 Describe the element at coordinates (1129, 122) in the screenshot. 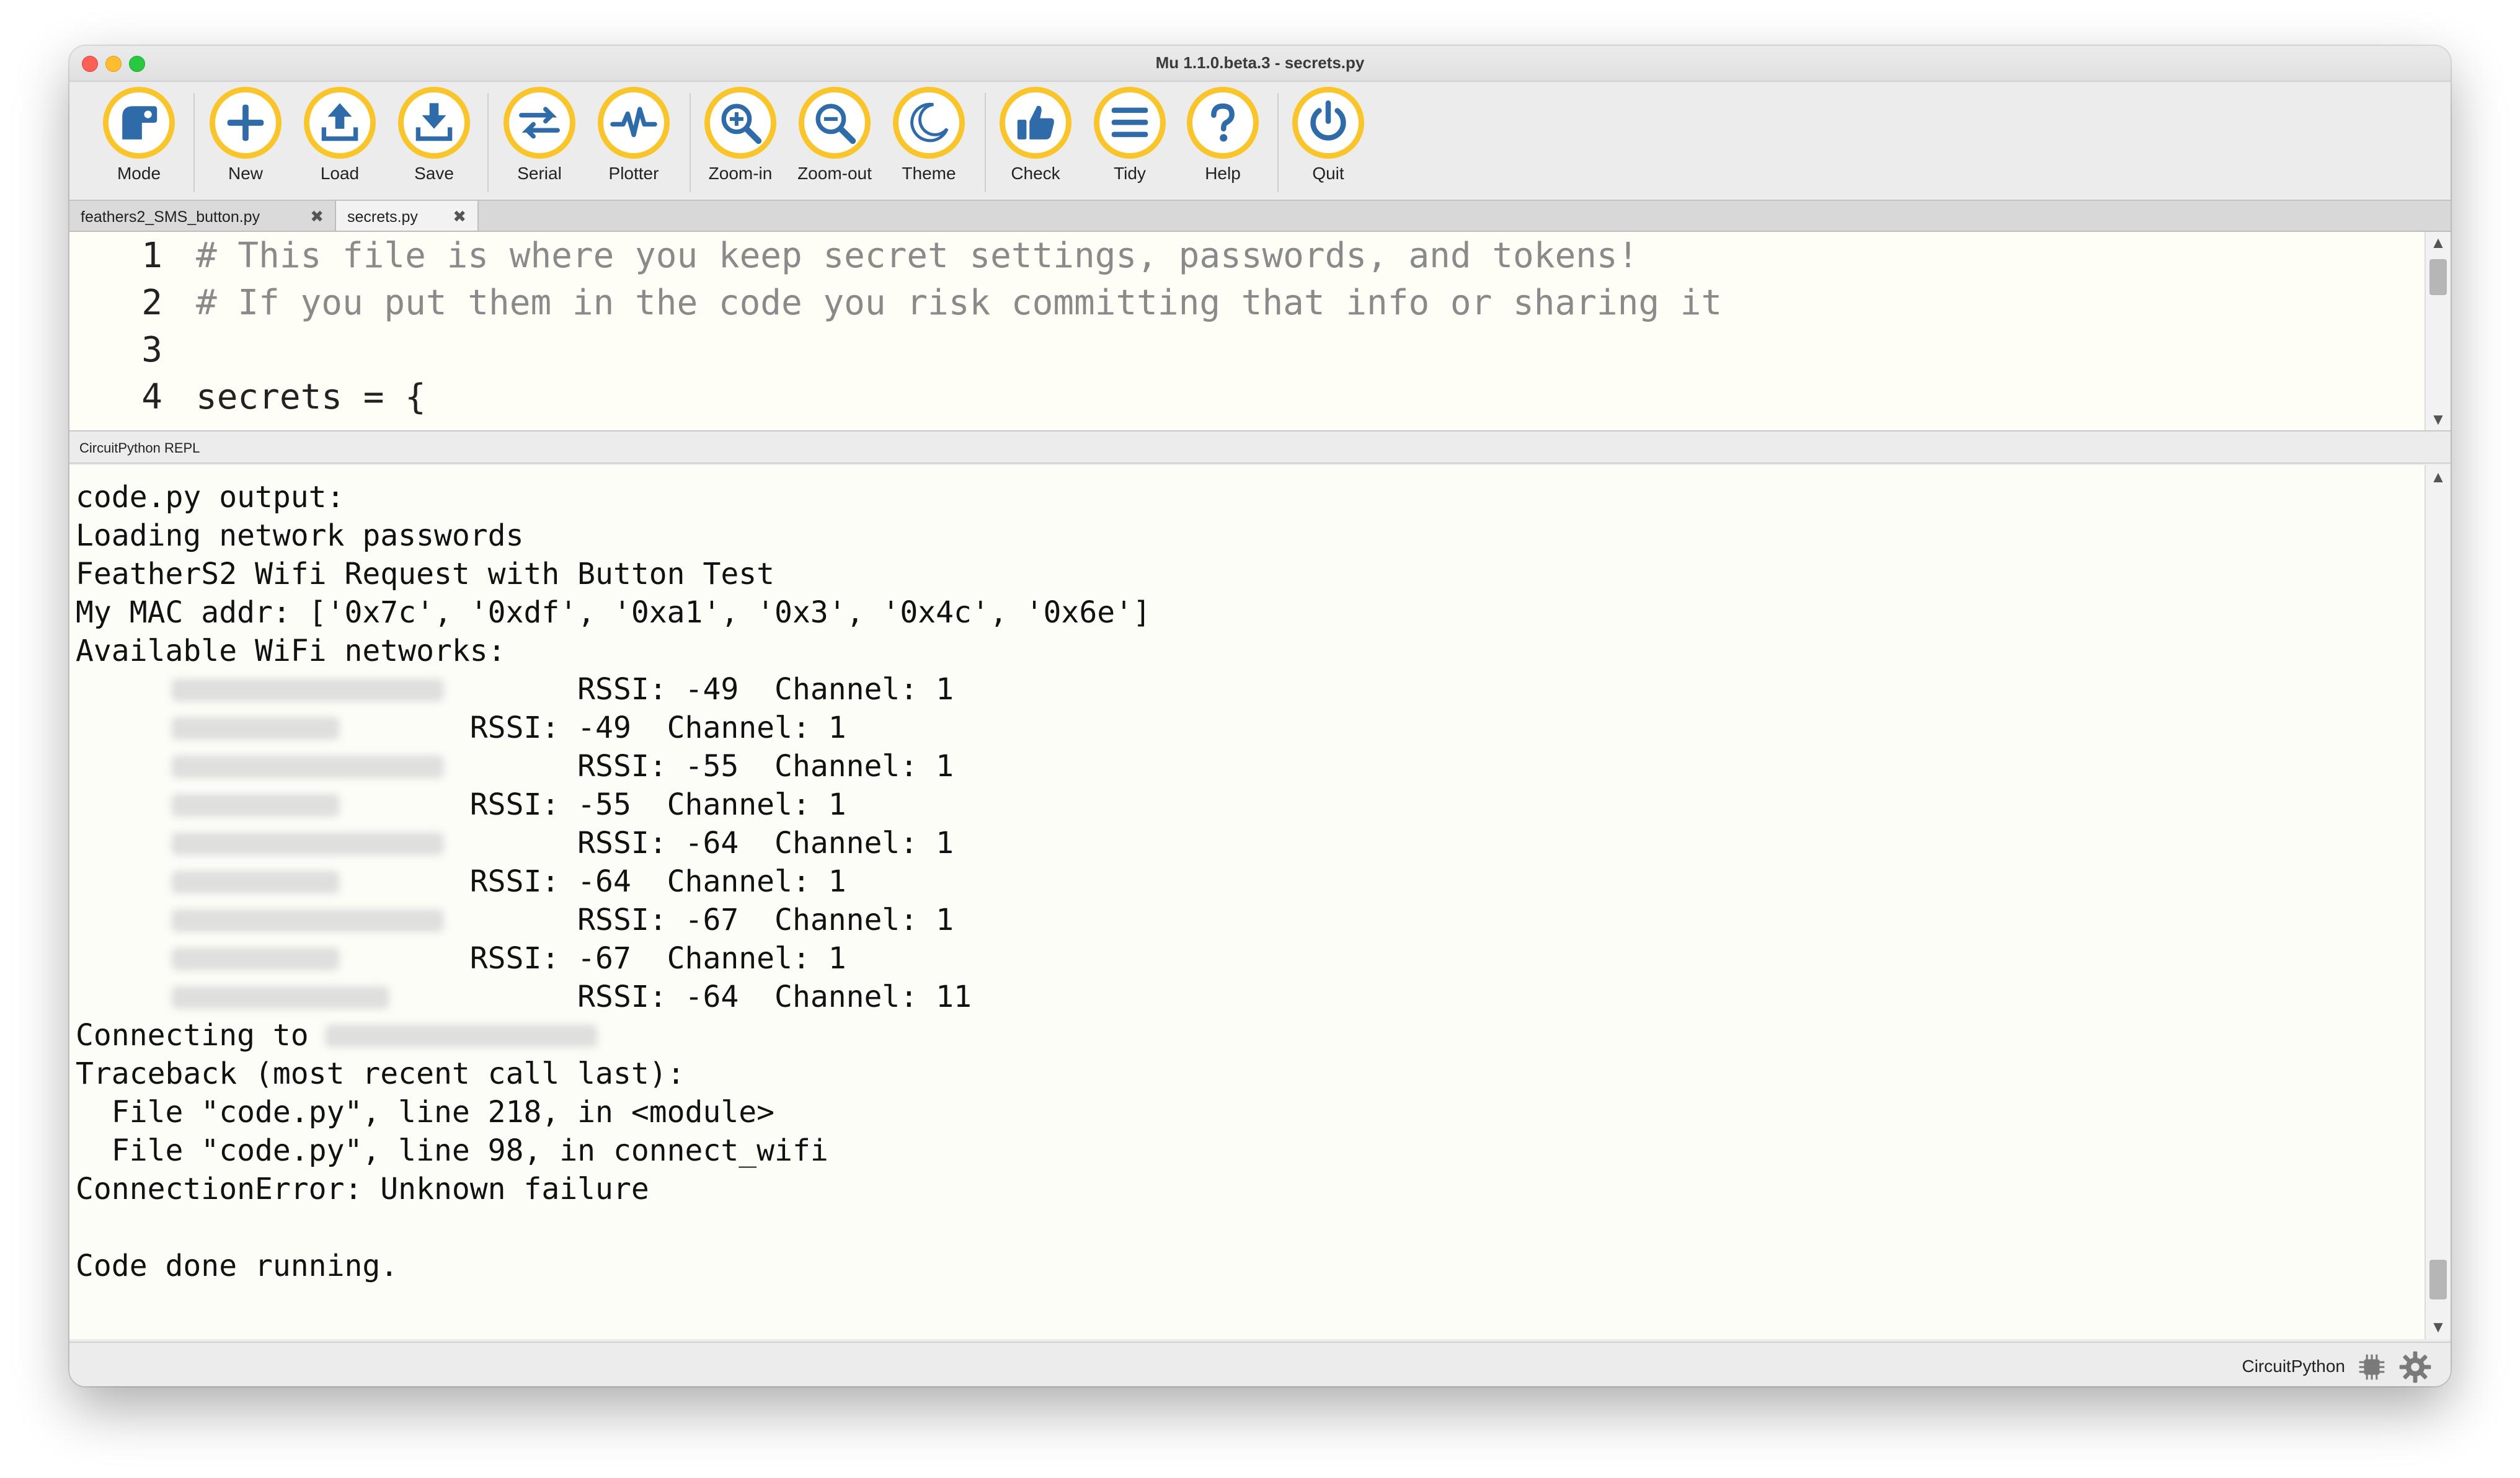

I see `menu-lines-icon` at that location.